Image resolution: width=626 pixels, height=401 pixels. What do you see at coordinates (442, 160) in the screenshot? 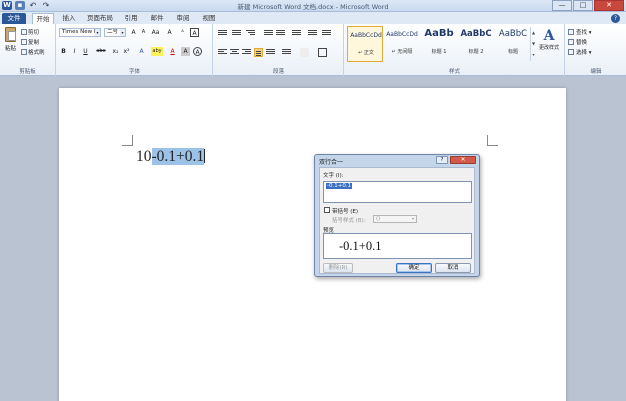
I see `dialog-help-button: ?` at bounding box center [442, 160].